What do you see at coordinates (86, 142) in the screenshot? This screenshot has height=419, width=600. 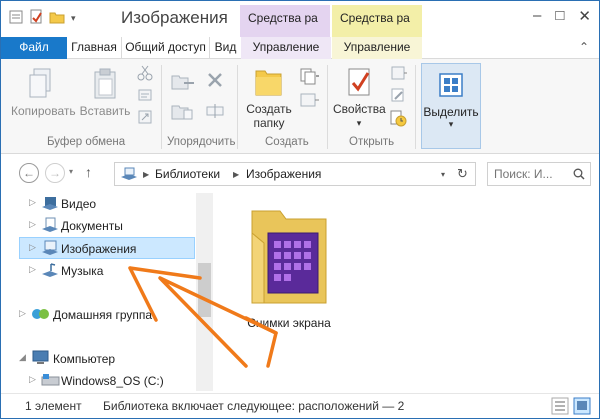 I see `clipboard-group-label: Буфер обмена` at bounding box center [86, 142].